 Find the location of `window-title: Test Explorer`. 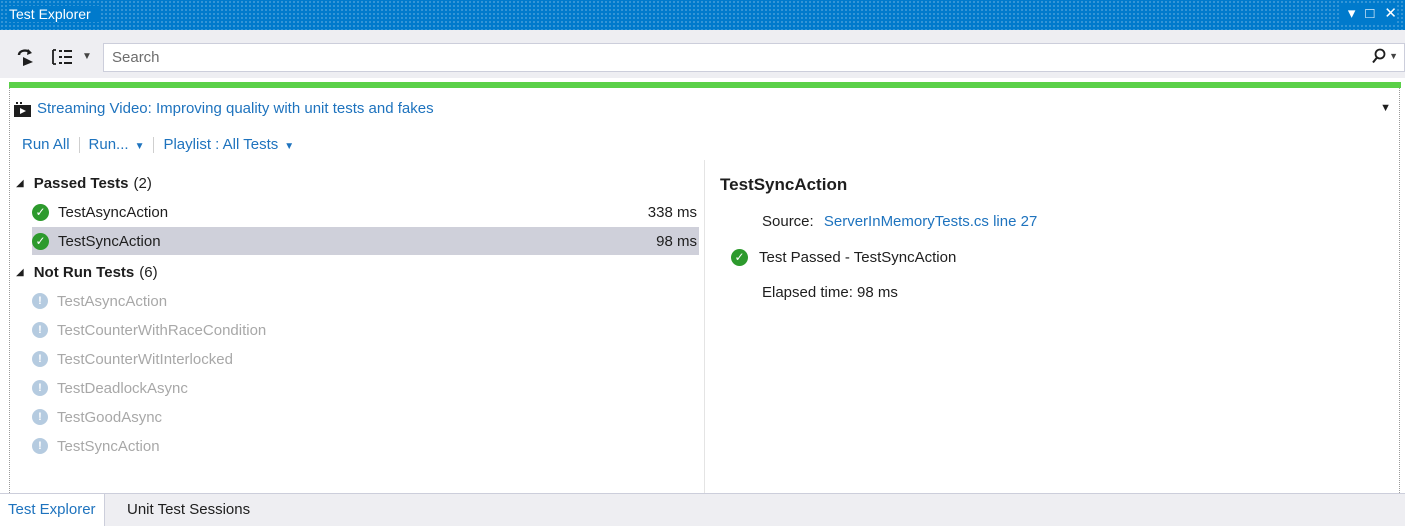

window-title: Test Explorer is located at coordinates (54, 14).